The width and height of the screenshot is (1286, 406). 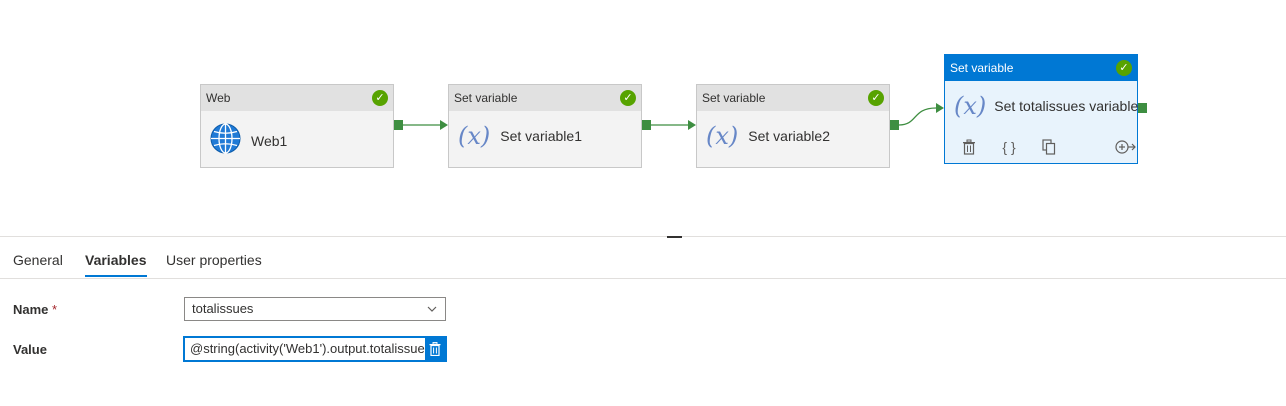 What do you see at coordinates (55, 309) in the screenshot?
I see `required-mark: *` at bounding box center [55, 309].